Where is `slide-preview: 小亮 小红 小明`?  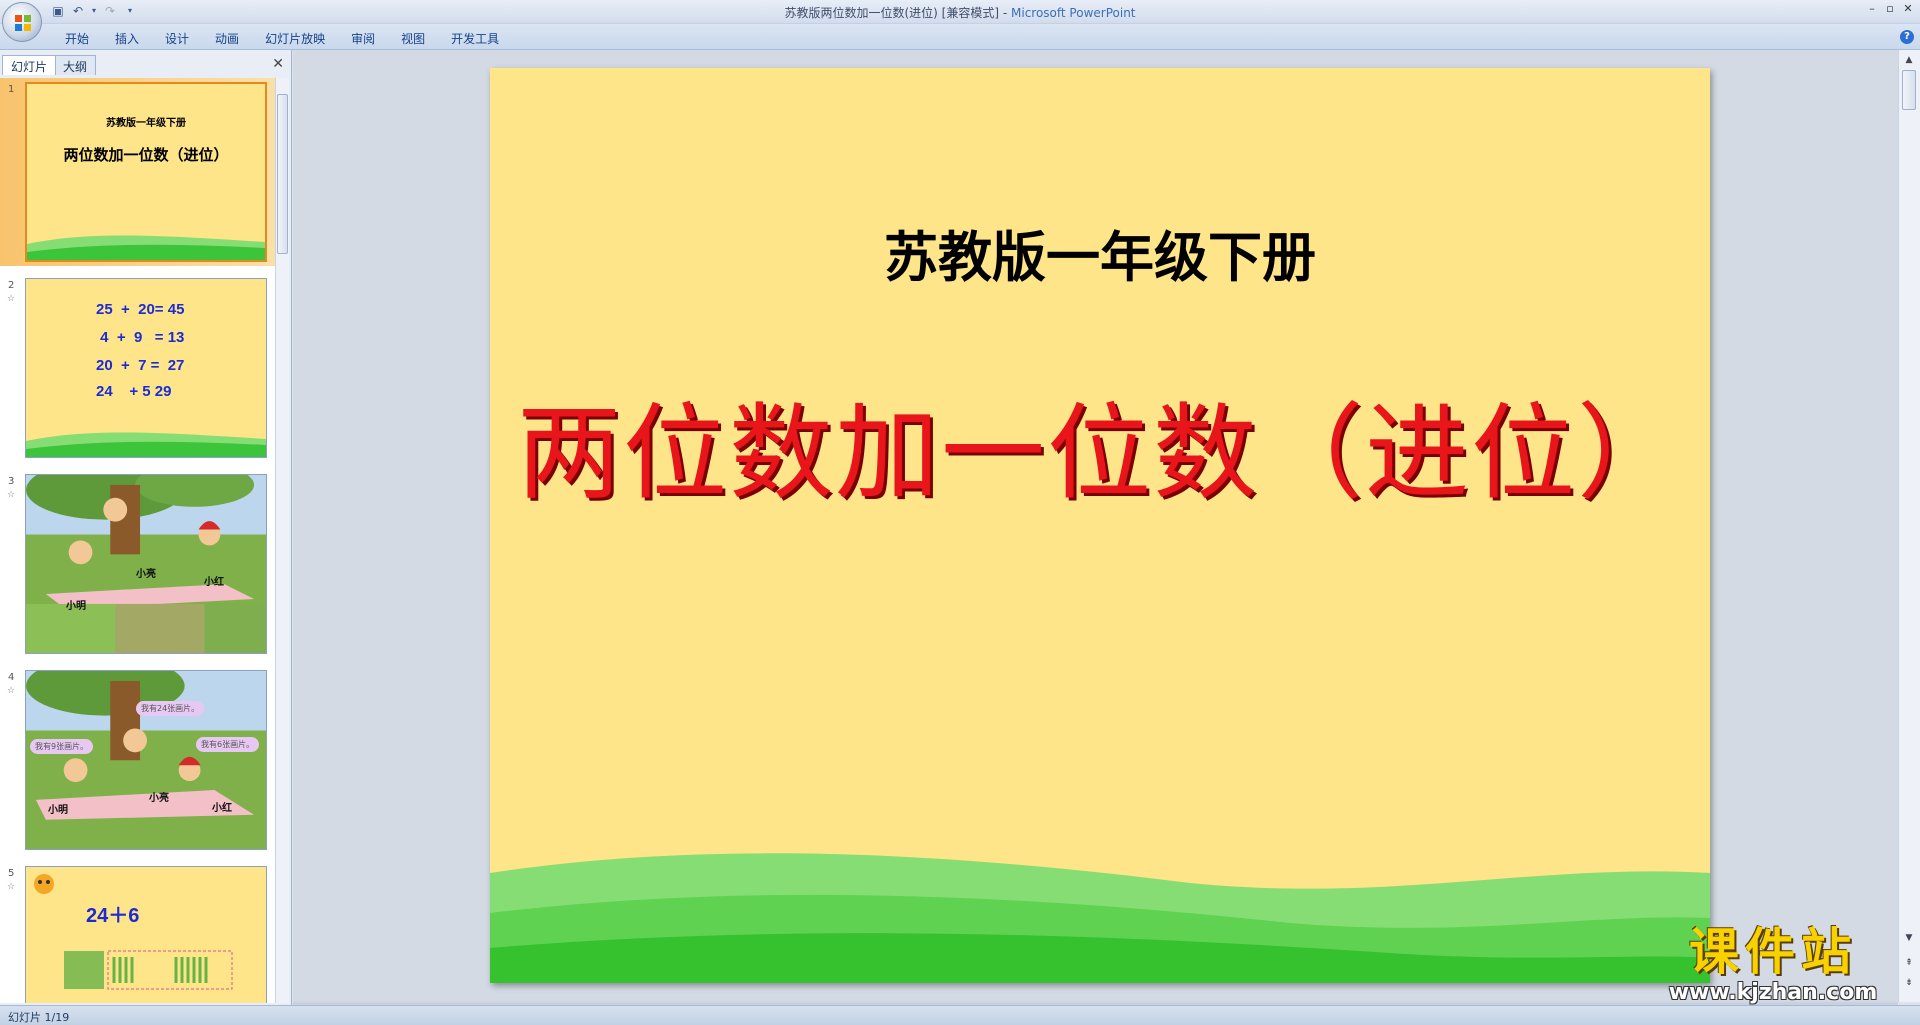 slide-preview: 小亮 小红 小明 is located at coordinates (146, 564).